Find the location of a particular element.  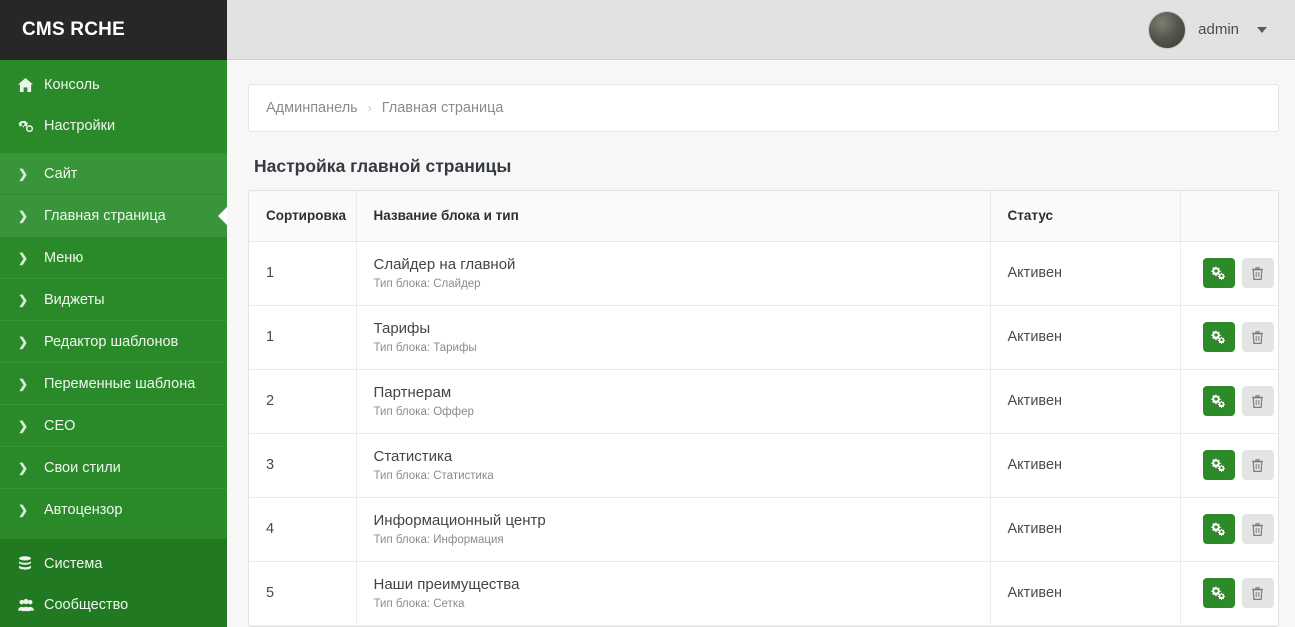

chevron-down-icon is located at coordinates (1262, 29).